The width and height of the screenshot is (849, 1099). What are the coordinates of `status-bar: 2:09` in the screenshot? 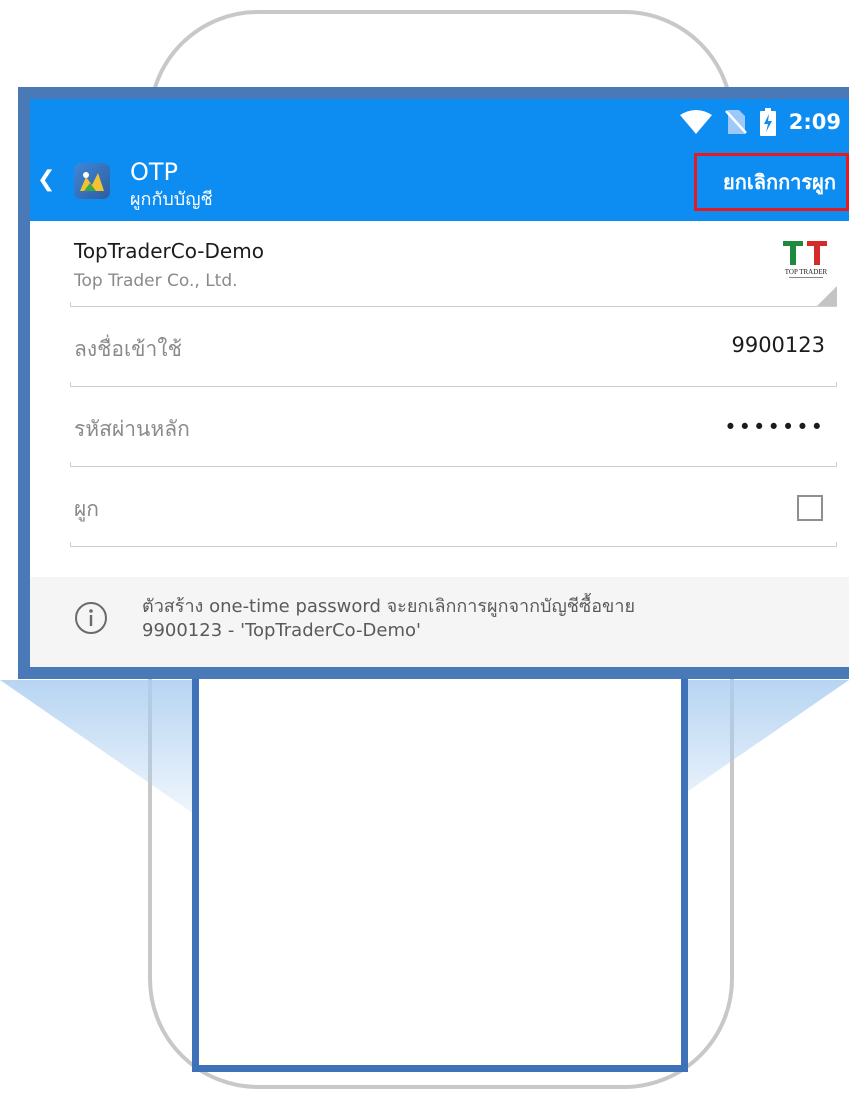 It's located at (439, 122).